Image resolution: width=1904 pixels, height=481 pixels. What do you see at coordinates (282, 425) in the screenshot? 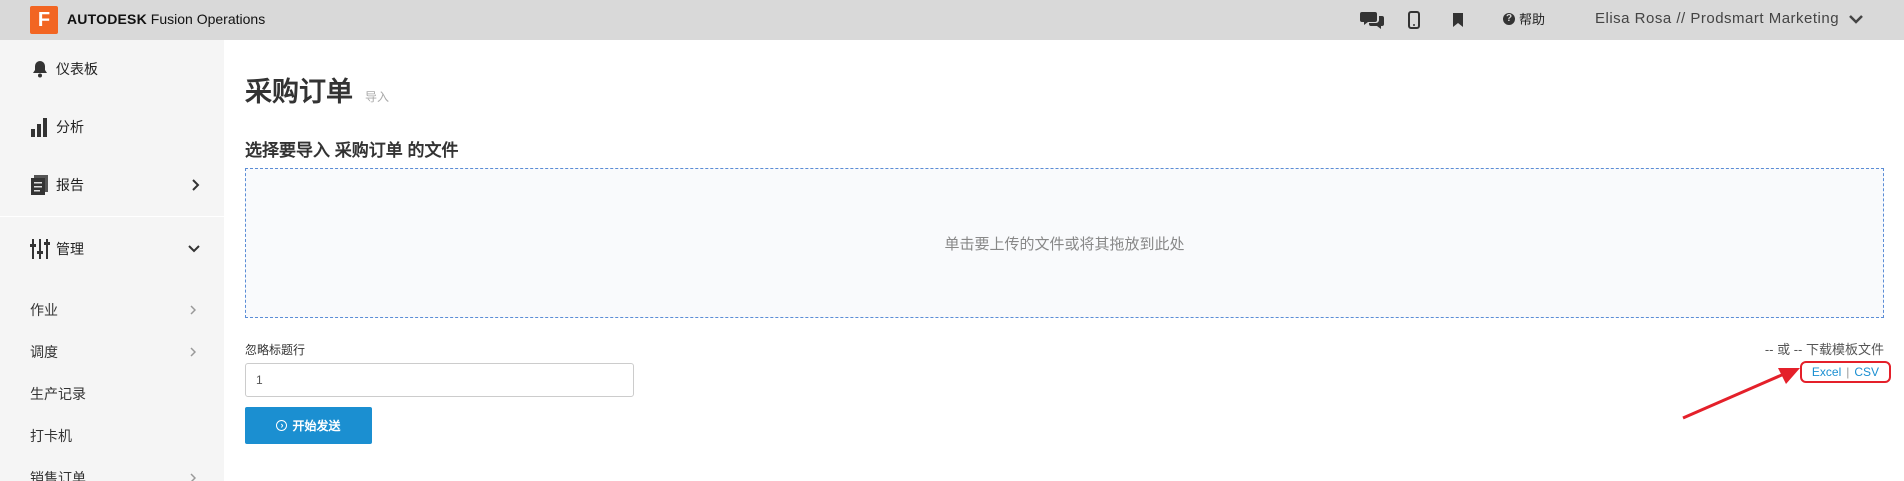
I see `circle-arrow-icon: ›` at bounding box center [282, 425].